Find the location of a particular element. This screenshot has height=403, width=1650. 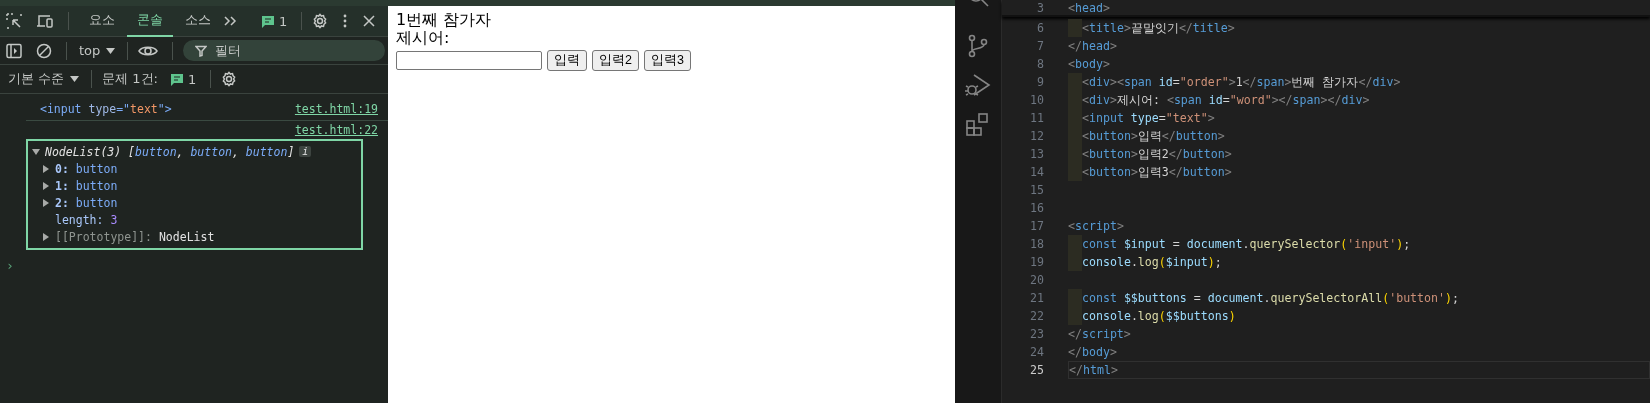

more-icon is located at coordinates (345, 21).